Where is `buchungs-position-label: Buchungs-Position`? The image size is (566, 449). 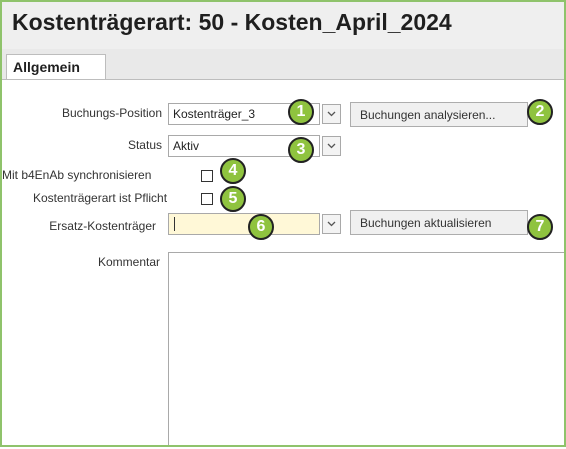 buchungs-position-label: Buchungs-Position is located at coordinates (111, 113).